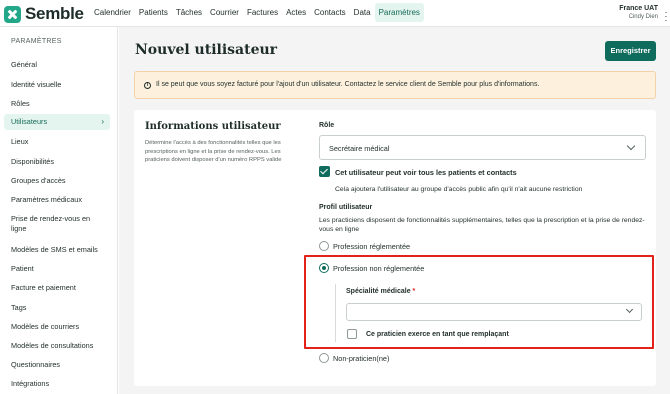 The height and width of the screenshot is (394, 670). Describe the element at coordinates (494, 312) in the screenshot. I see `specialty-select` at that location.